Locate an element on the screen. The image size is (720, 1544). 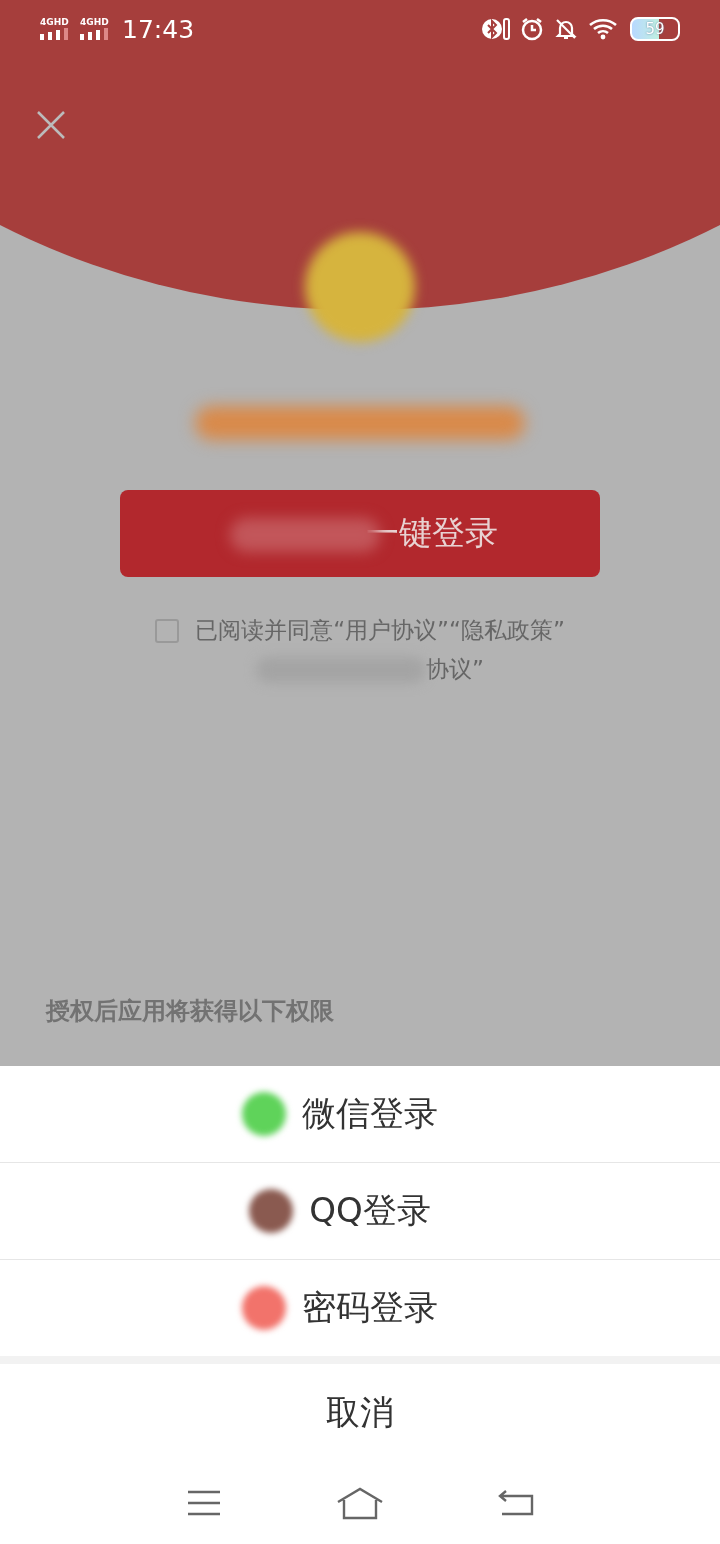
alarm-icon is located at coordinates (532, 29).